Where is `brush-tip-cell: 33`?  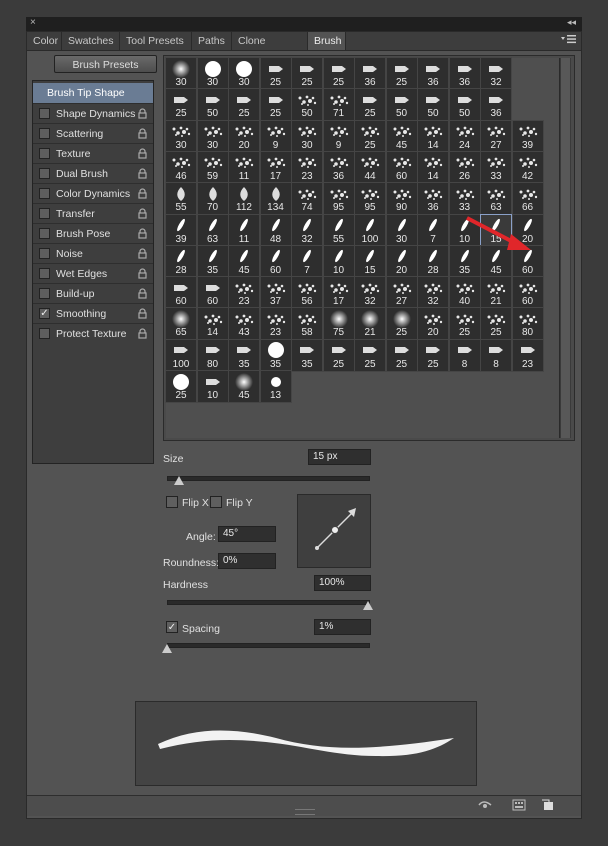 brush-tip-cell: 33 is located at coordinates (496, 167).